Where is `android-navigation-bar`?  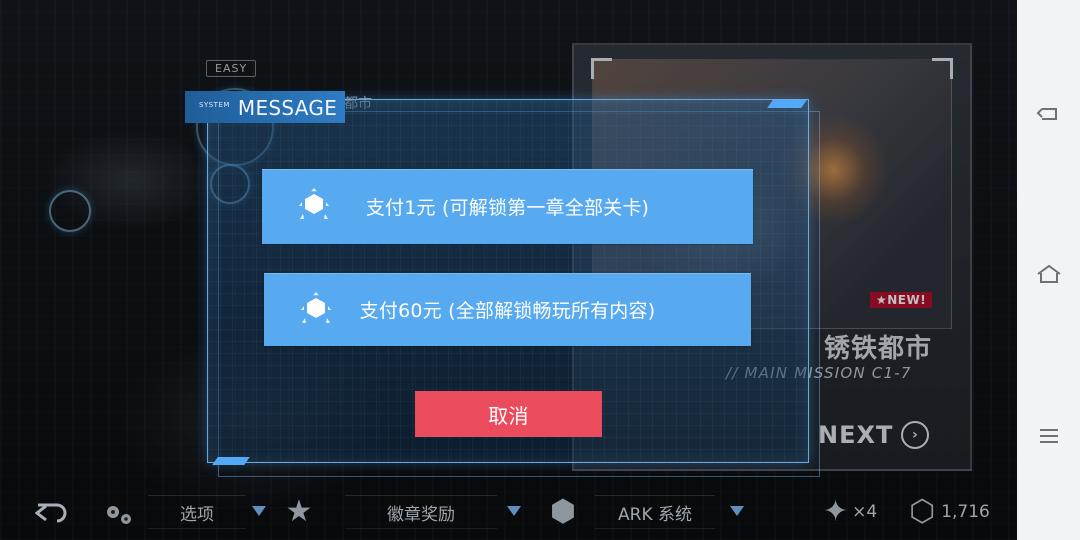
android-navigation-bar is located at coordinates (1048, 270).